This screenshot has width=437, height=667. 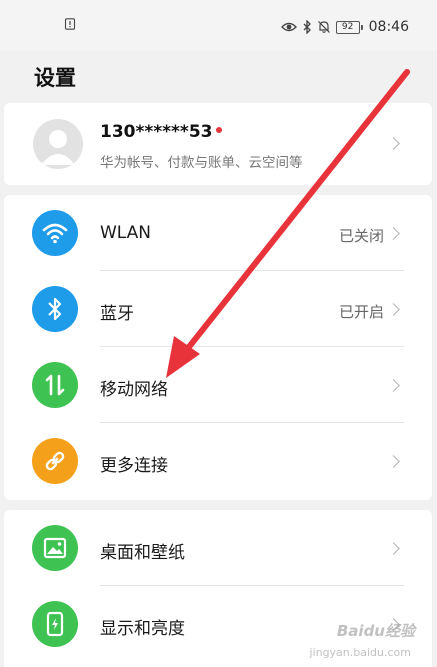 What do you see at coordinates (55, 78) in the screenshot?
I see `page-title: 设置` at bounding box center [55, 78].